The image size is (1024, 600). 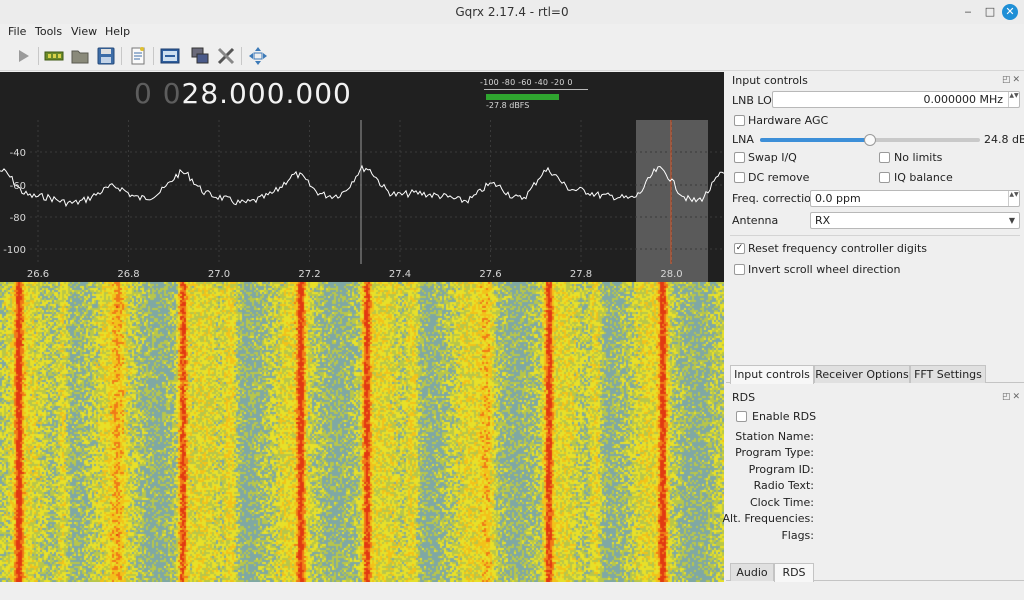 What do you see at coordinates (794, 572) in the screenshot?
I see `tab-rds: RDS` at bounding box center [794, 572].